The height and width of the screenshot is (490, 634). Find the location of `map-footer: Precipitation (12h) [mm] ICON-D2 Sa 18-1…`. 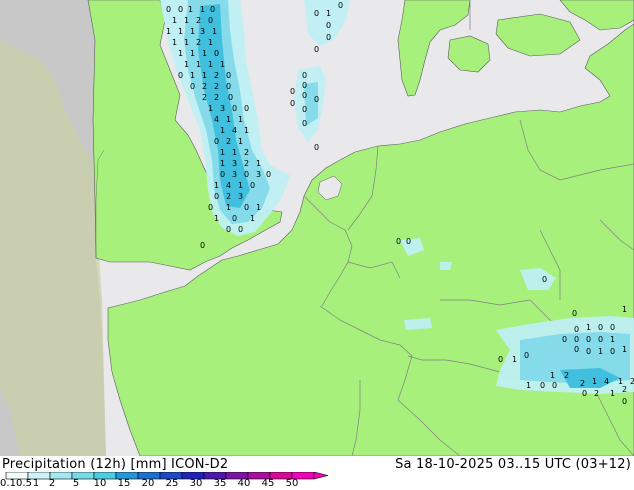

map-footer: Precipitation (12h) [mm] ICON-D2 Sa 18-1… is located at coordinates (317, 473).